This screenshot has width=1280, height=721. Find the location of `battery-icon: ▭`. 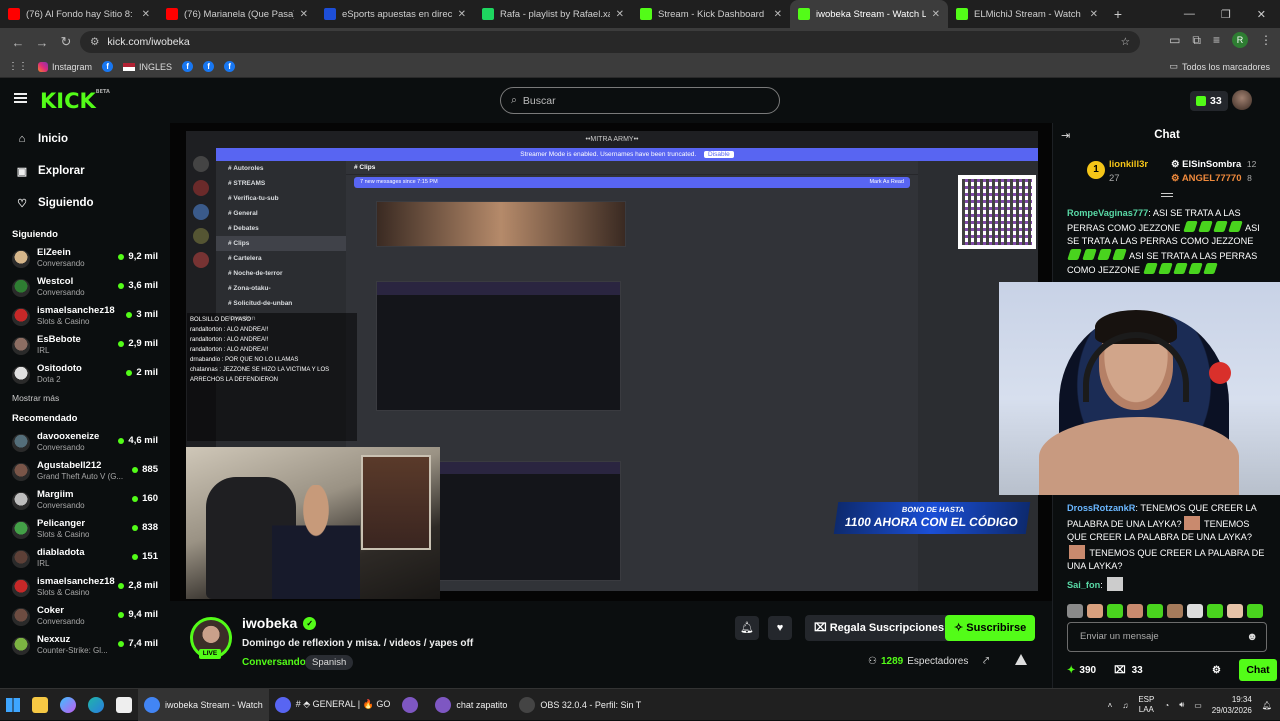

battery-icon: ▭ is located at coordinates (1198, 705).